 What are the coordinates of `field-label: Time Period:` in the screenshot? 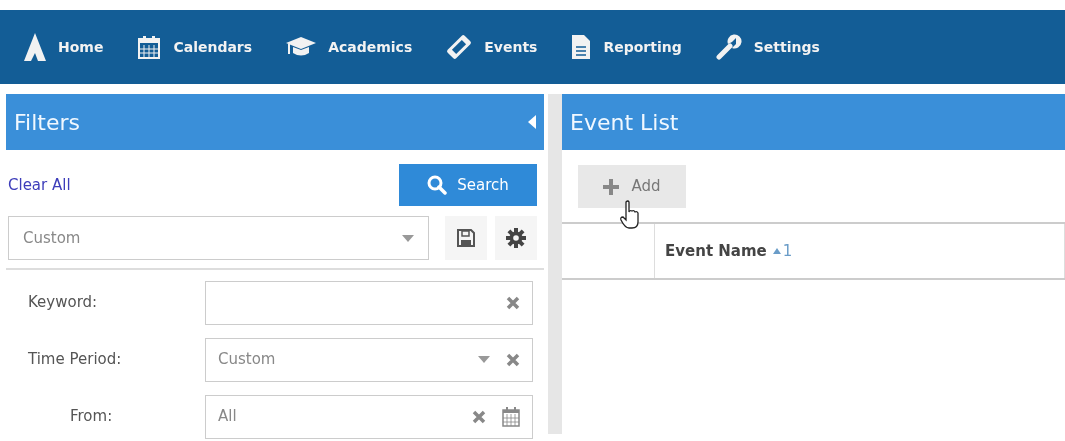 It's located at (75, 360).